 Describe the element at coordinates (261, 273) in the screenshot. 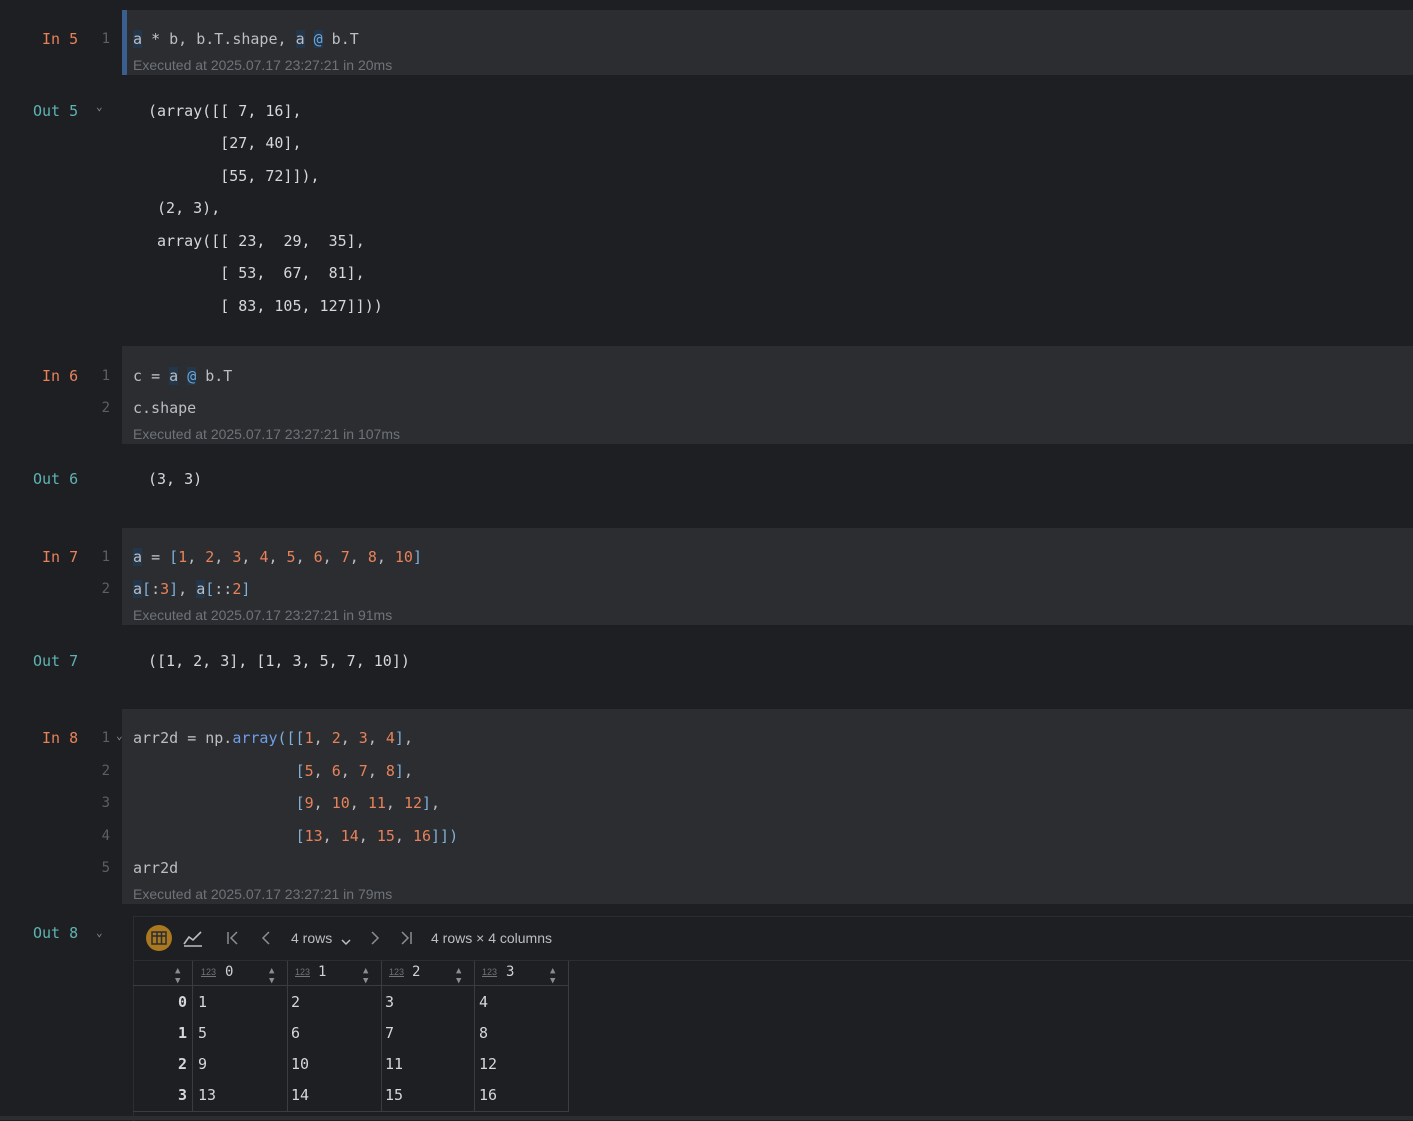

I see `output-line: [ 53, 67, 81],` at that location.